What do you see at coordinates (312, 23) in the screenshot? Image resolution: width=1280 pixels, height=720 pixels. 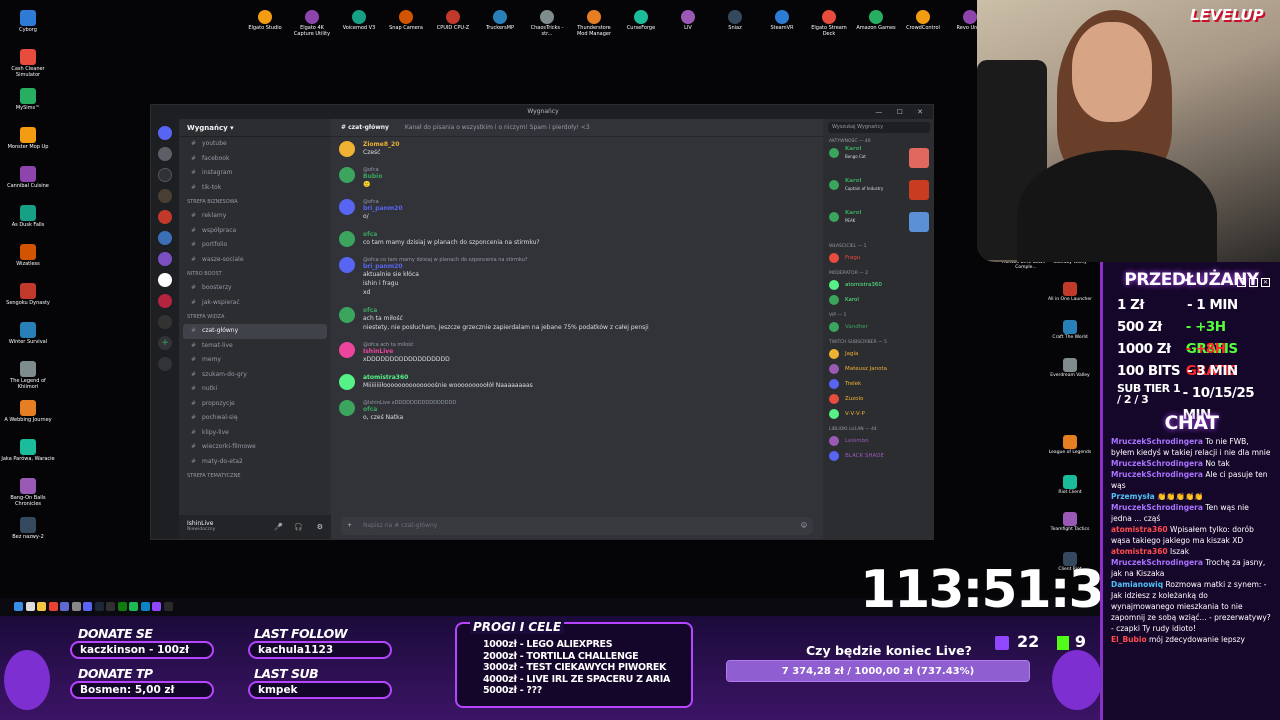 I see `desktop-icon: Elgato 4K Capture Utility` at bounding box center [312, 23].